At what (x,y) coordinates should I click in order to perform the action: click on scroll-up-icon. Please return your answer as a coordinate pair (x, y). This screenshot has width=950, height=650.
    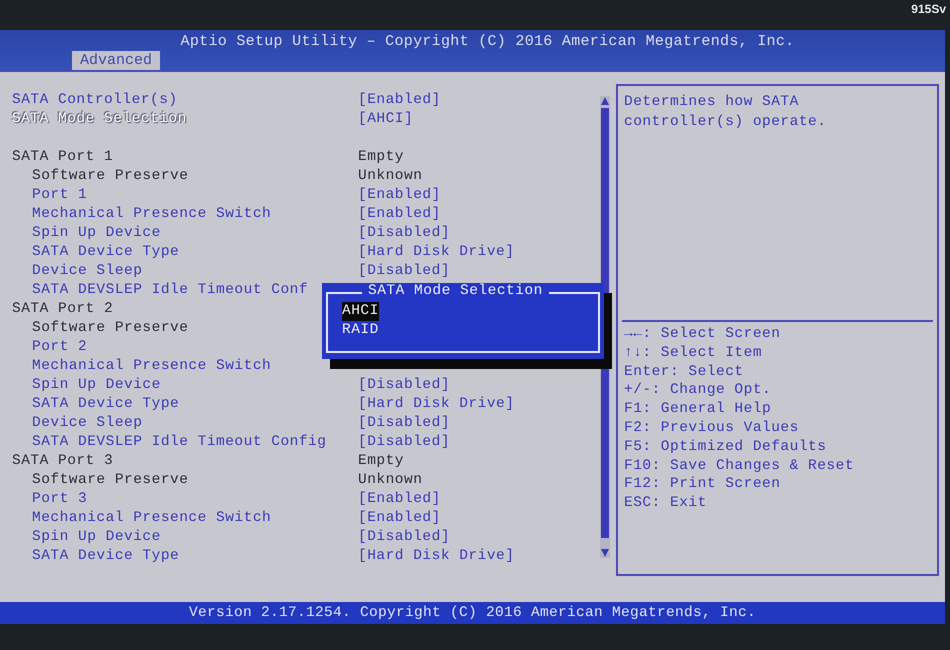
    Looking at the image, I should click on (605, 101).